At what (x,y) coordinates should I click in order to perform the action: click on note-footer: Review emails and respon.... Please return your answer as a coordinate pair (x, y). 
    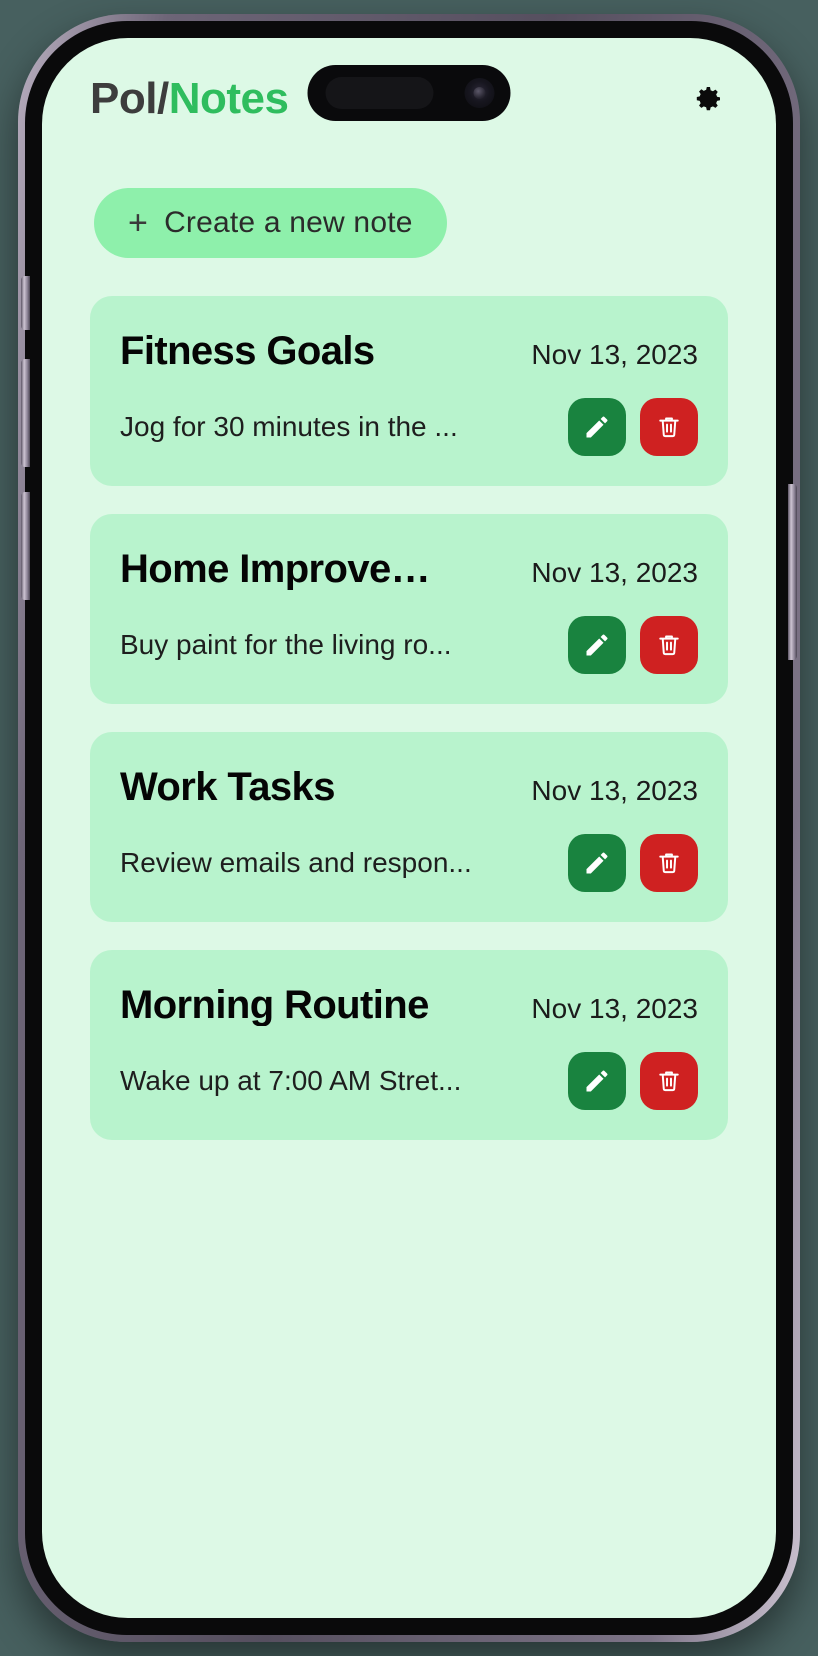
    Looking at the image, I should click on (409, 863).